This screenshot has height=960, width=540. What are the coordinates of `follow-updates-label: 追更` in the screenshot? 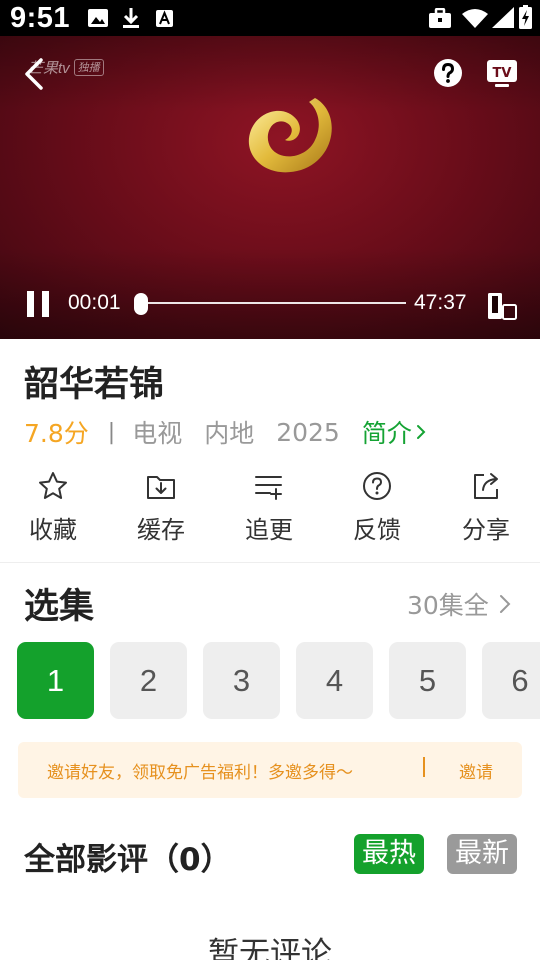 It's located at (269, 530).